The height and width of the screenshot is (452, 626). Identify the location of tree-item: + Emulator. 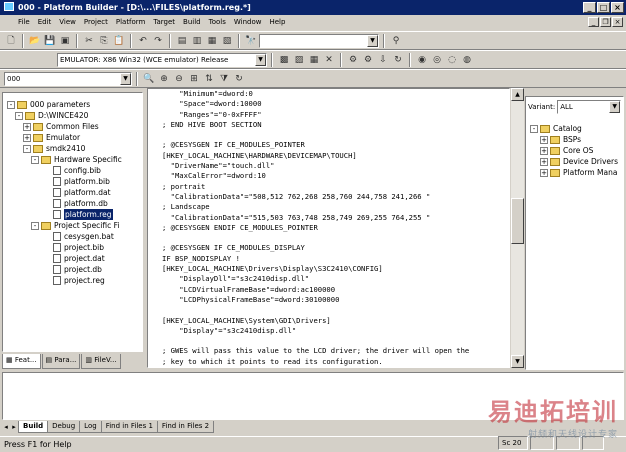
(51, 137).